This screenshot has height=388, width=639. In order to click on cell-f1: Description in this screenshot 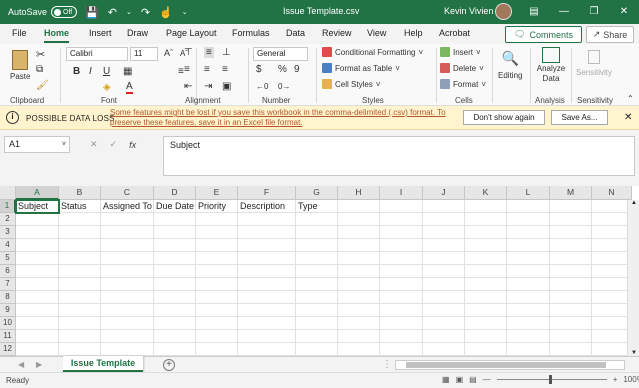, I will do `click(267, 206)`.